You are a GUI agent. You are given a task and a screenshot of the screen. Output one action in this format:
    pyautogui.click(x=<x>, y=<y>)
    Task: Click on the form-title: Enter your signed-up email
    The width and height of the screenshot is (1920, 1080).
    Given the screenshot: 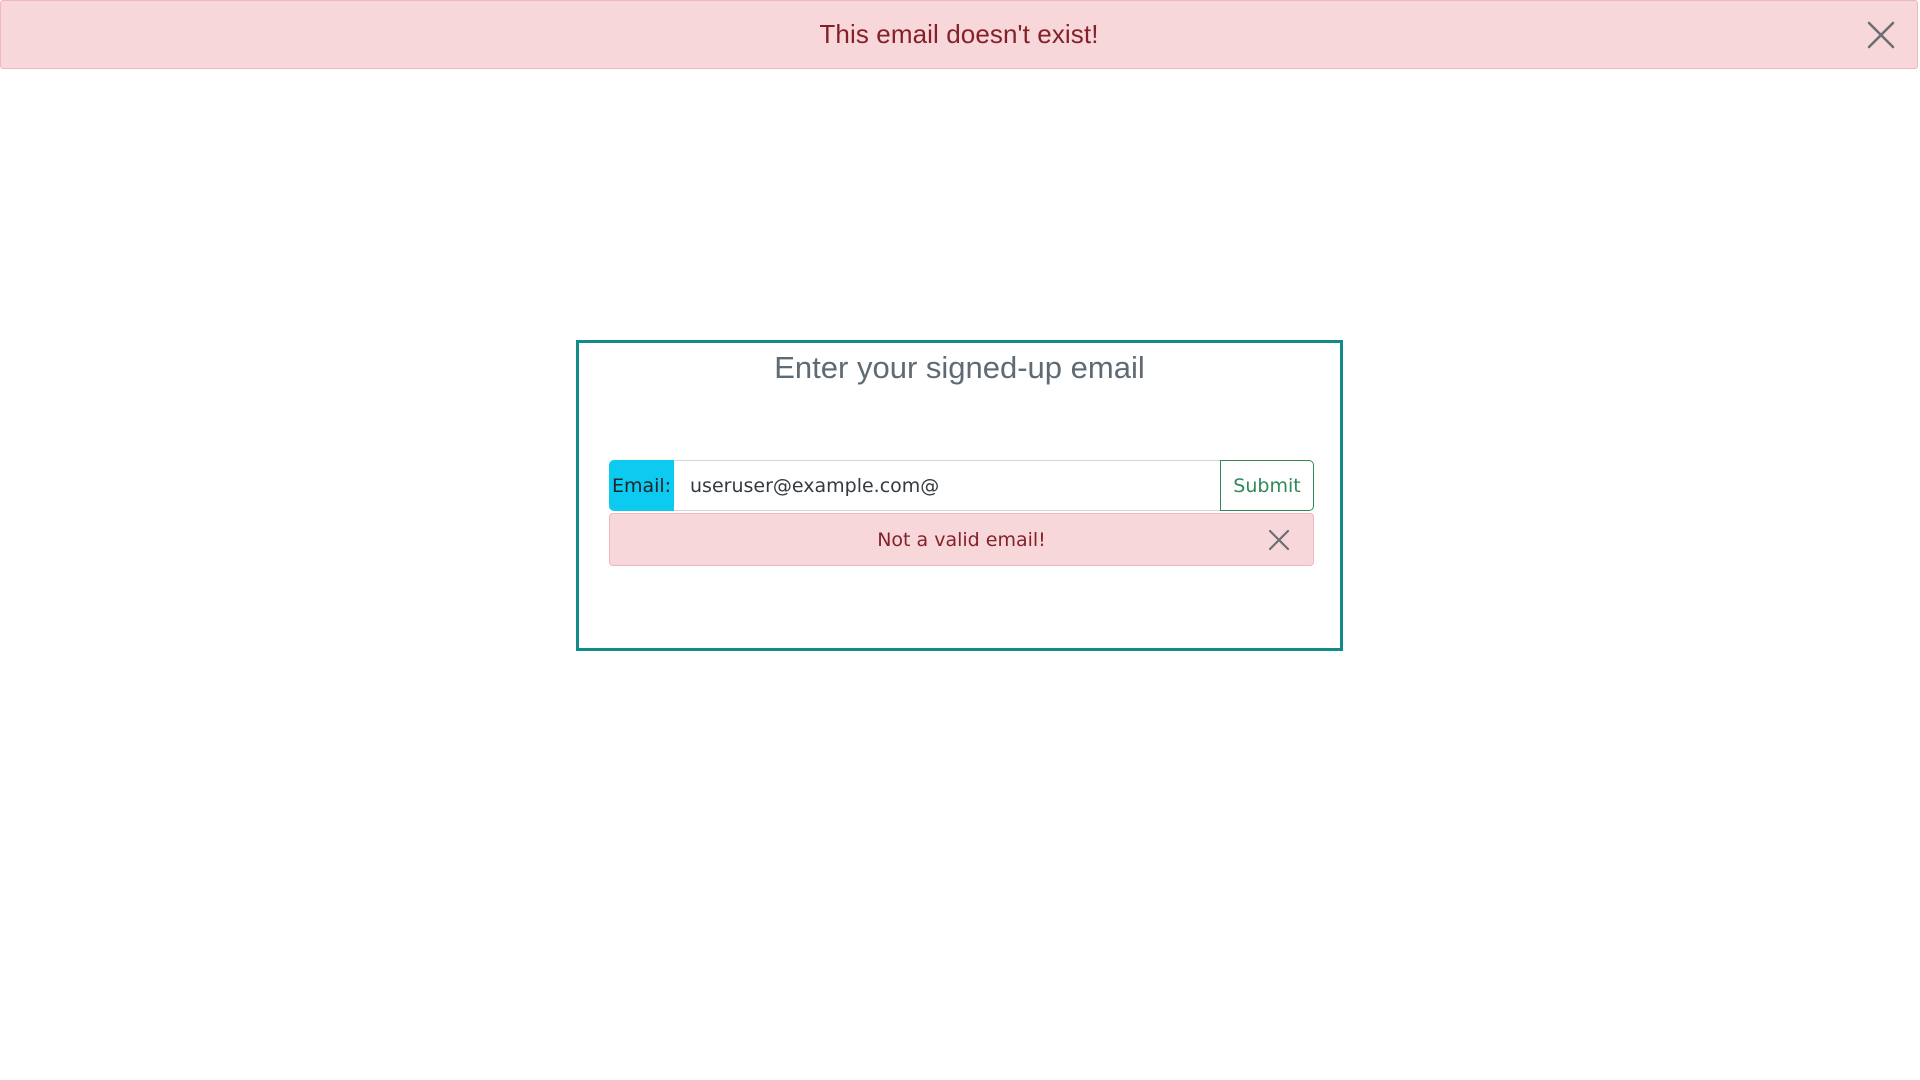 What is the action you would take?
    pyautogui.click(x=959, y=367)
    